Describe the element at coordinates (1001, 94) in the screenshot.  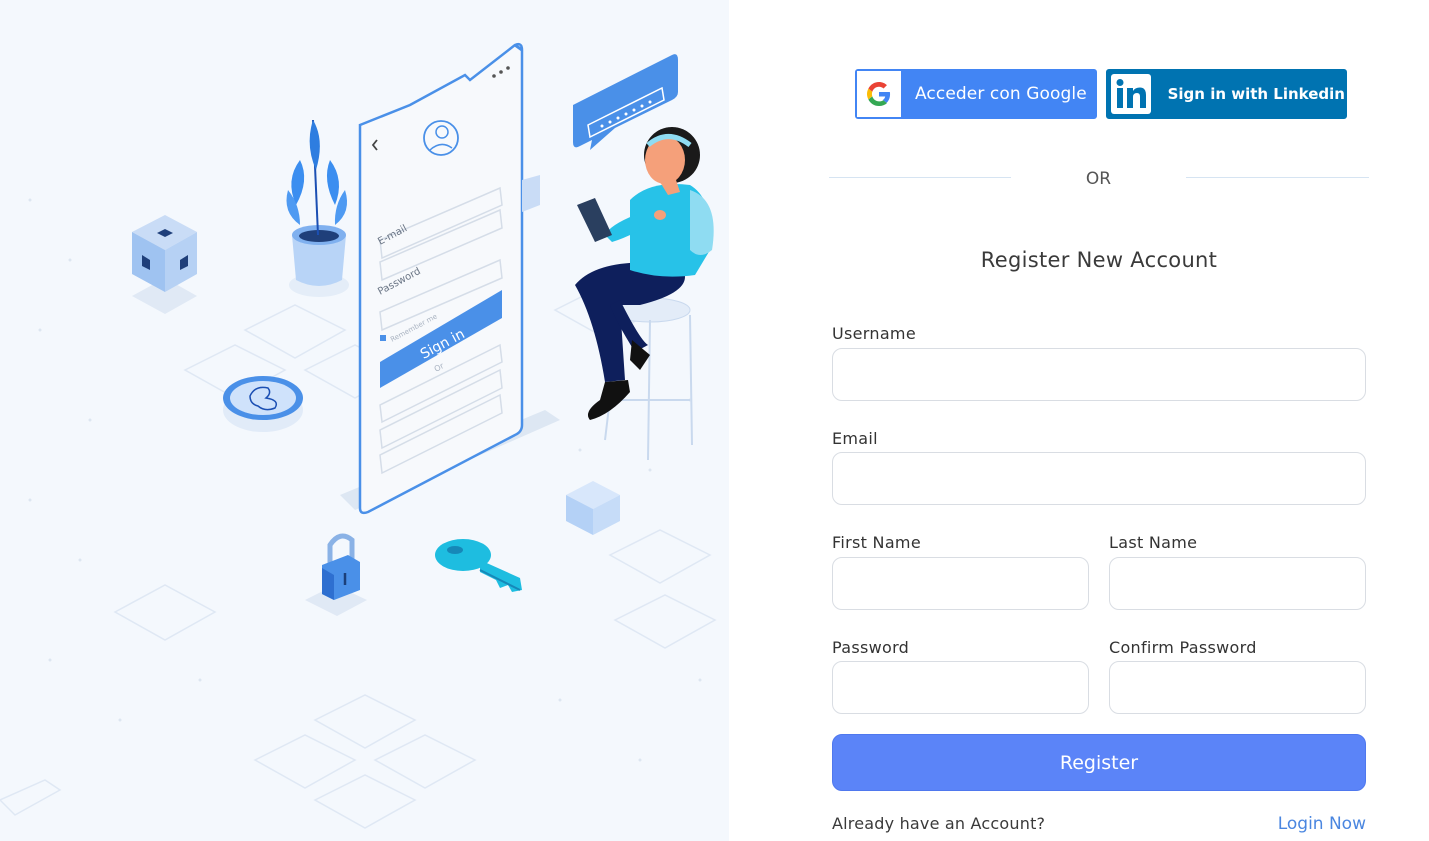
I see `google-signin-label: Acceder con Google` at that location.